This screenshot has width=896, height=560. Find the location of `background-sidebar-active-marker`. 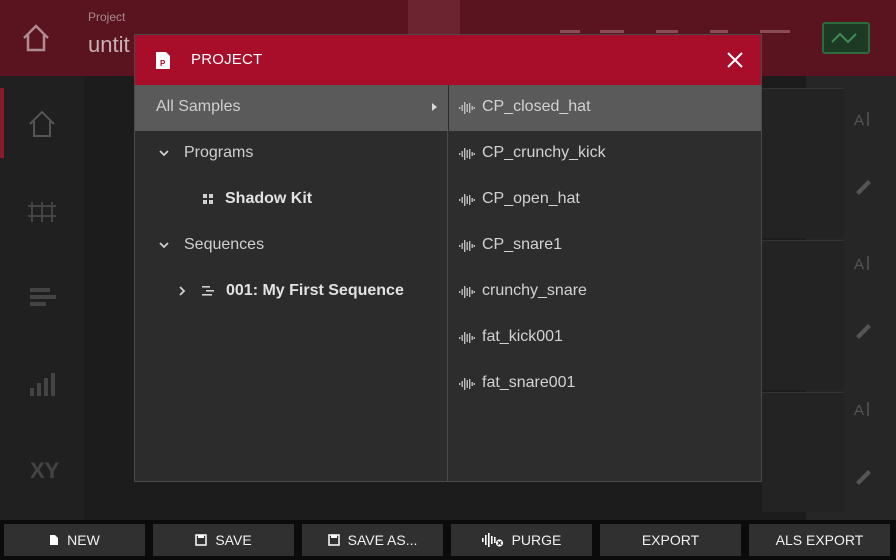

background-sidebar-active-marker is located at coordinates (2, 123).